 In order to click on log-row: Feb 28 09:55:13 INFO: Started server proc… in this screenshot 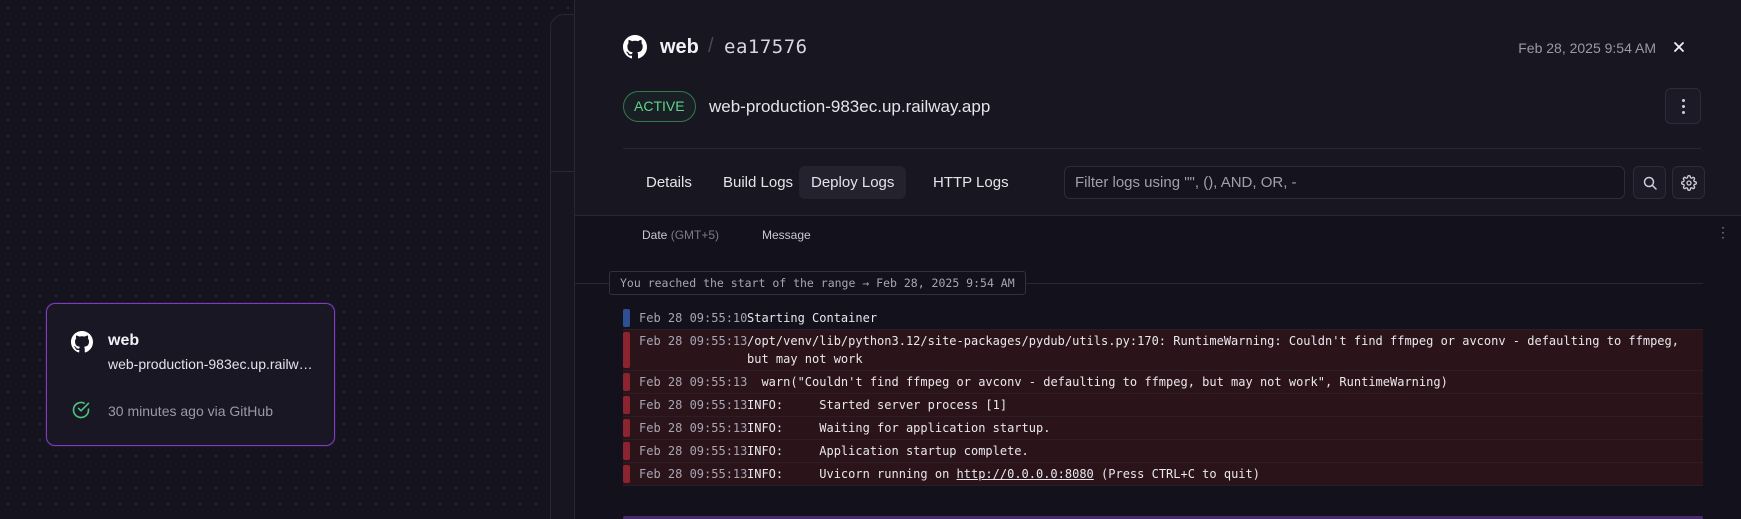, I will do `click(1163, 405)`.